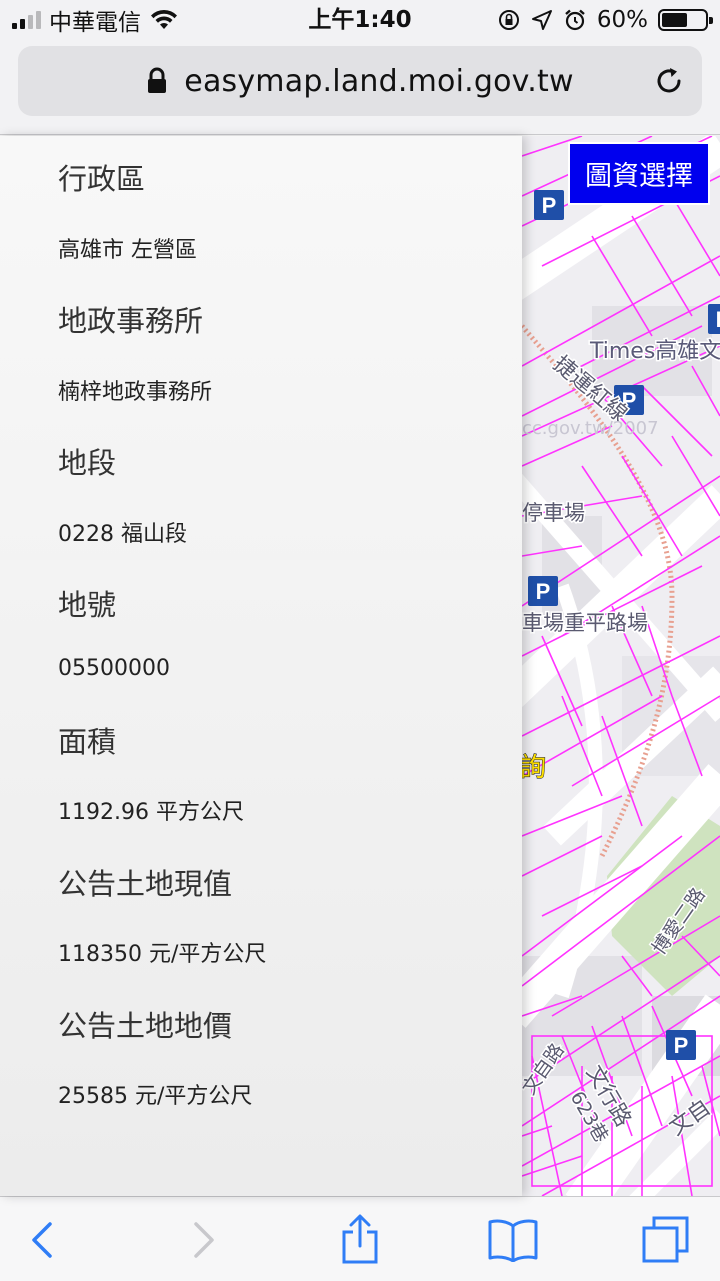 The height and width of the screenshot is (1281, 720). I want to click on url-text: easymap.land.moi.gov.tw, so click(378, 81).